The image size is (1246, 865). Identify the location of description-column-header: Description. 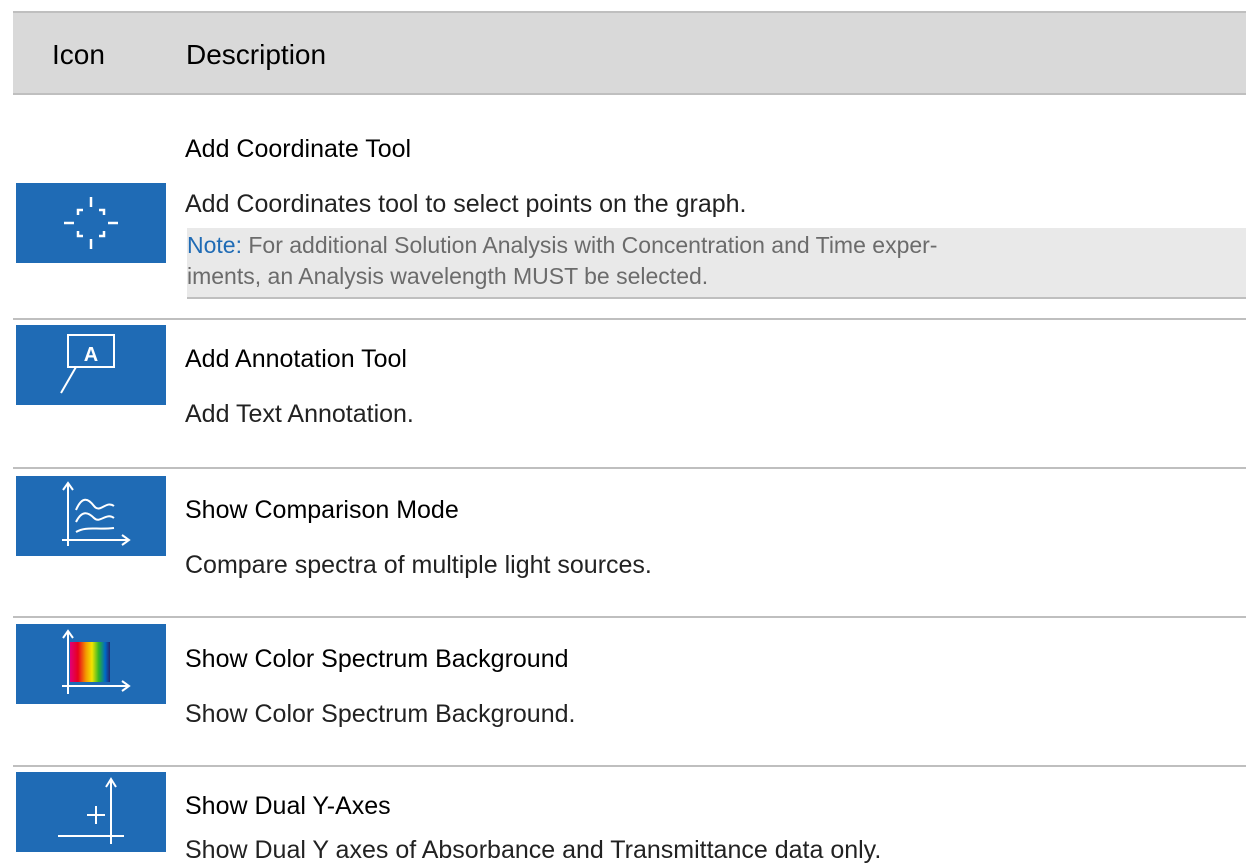
(256, 54).